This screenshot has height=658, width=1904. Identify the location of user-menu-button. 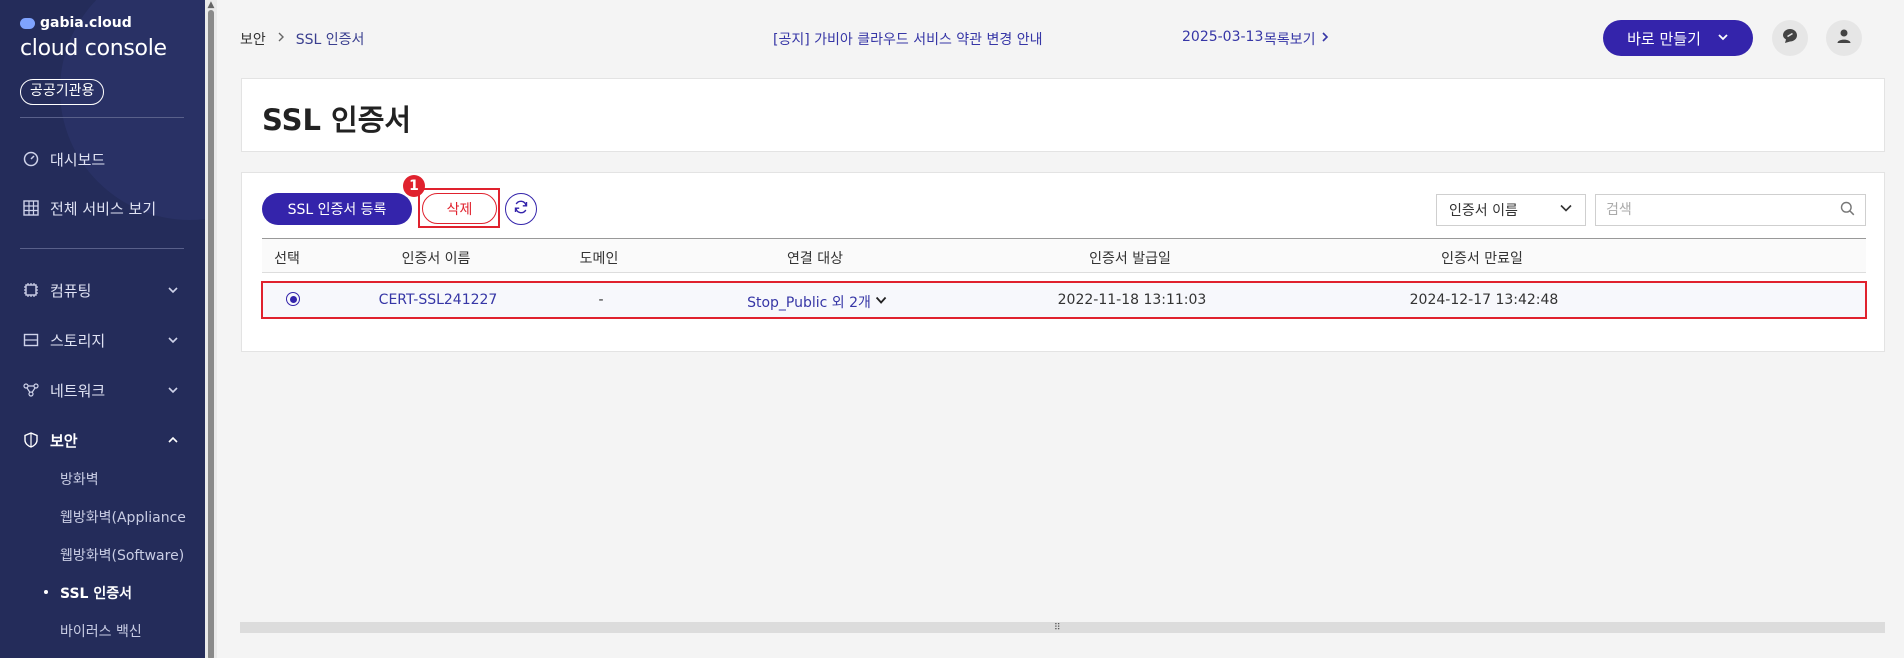
(1844, 38).